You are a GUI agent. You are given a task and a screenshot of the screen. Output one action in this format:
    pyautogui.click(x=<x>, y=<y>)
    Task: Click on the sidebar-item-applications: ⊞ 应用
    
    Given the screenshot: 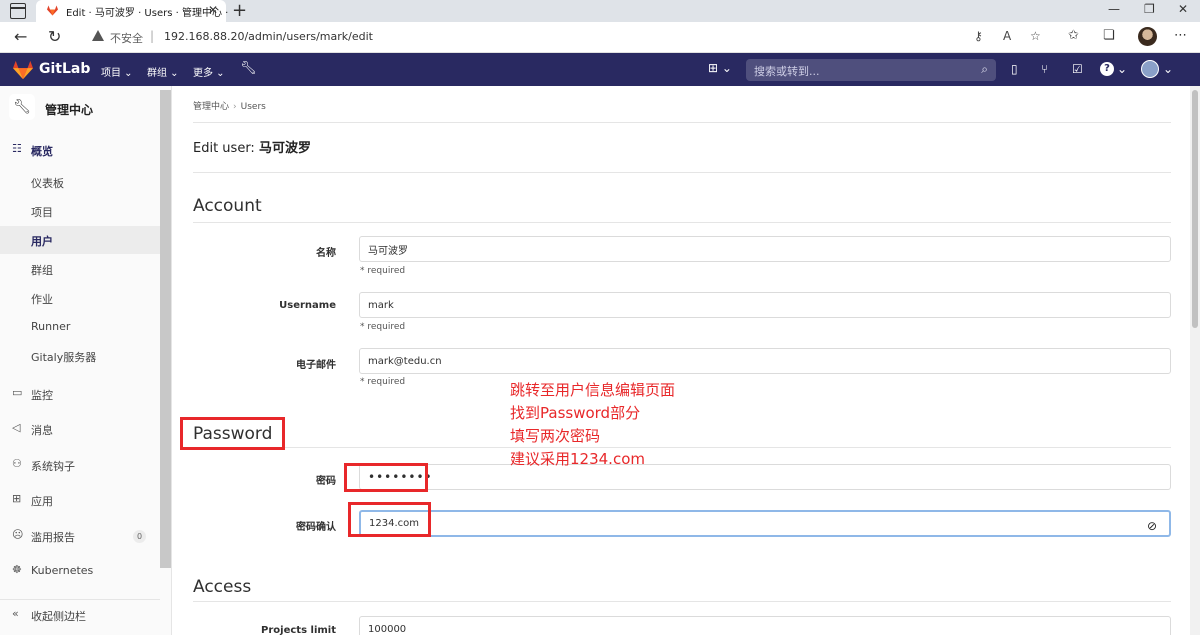 What is the action you would take?
    pyautogui.click(x=80, y=500)
    